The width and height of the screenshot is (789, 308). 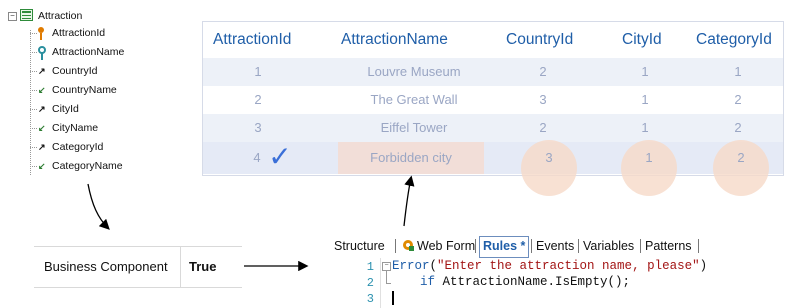 I want to click on arrow-editor-to-table, so click(x=409, y=201).